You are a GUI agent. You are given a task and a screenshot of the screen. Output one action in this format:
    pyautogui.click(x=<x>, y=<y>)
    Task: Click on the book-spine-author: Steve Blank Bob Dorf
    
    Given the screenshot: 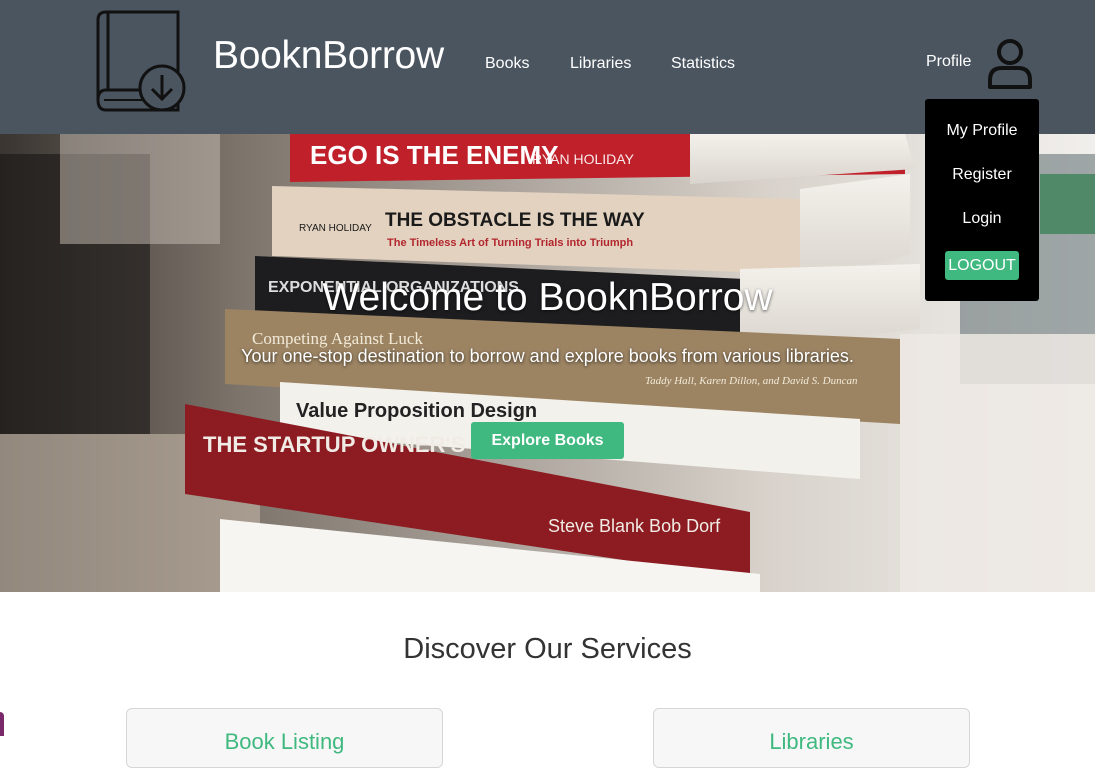 What is the action you would take?
    pyautogui.click(x=634, y=526)
    